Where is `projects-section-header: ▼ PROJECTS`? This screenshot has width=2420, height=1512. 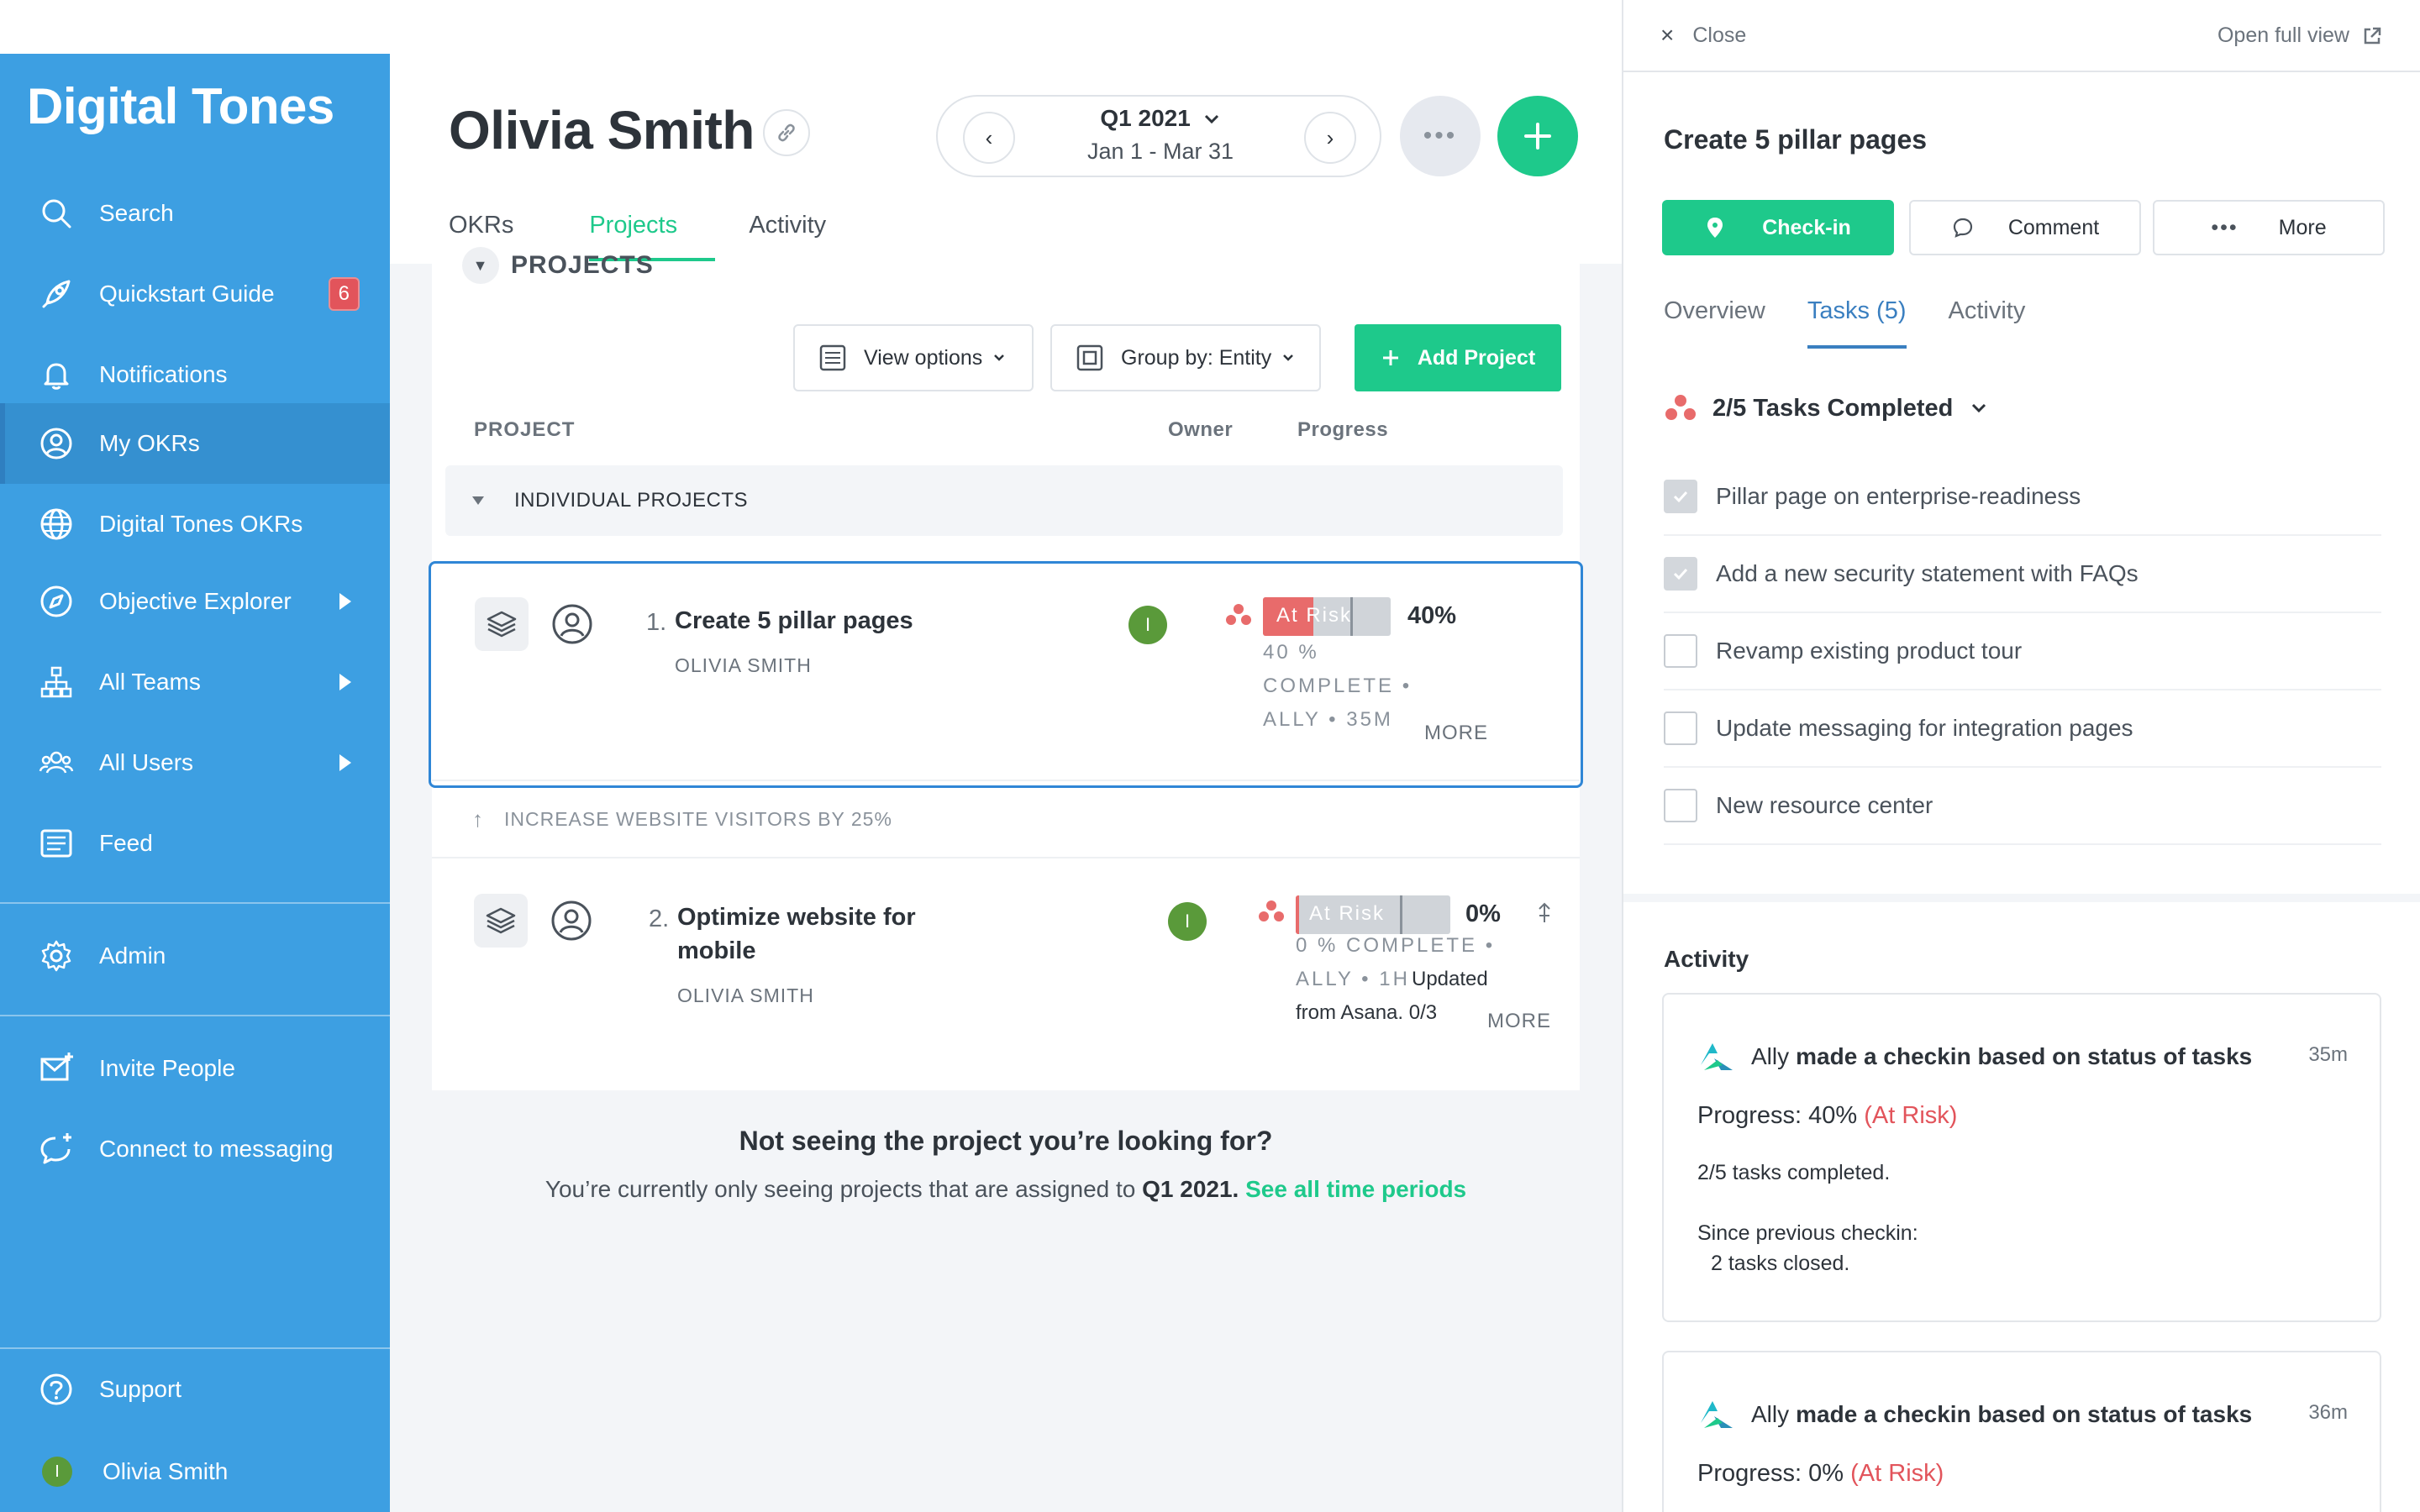 projects-section-header: ▼ PROJECTS is located at coordinates (558, 265).